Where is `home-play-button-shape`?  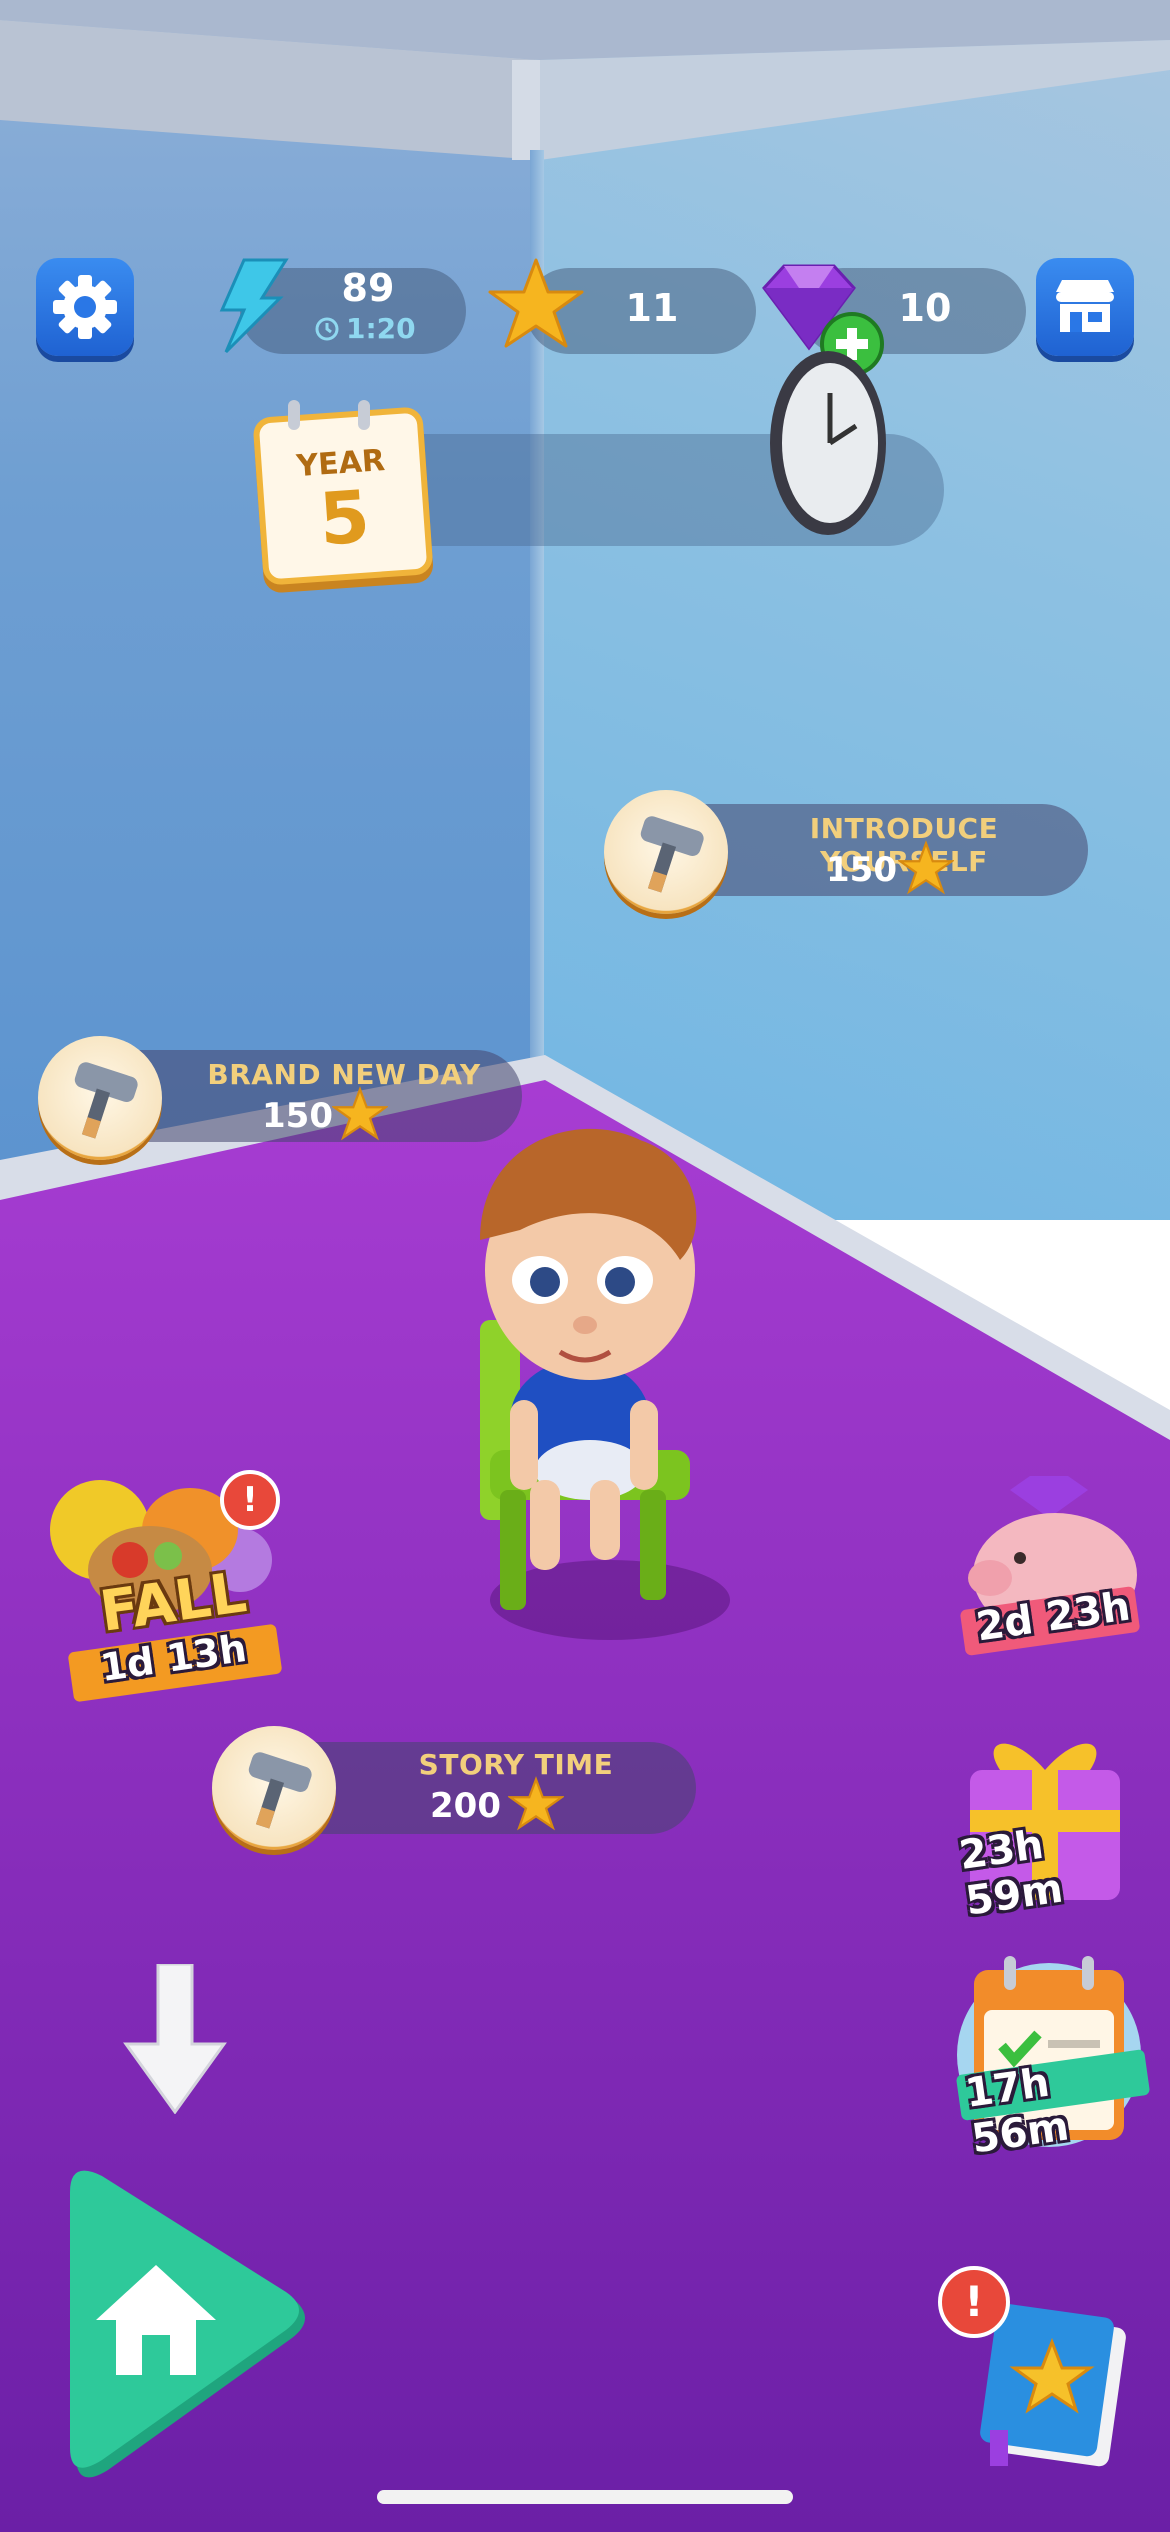 home-play-button-shape is located at coordinates (187, 2324).